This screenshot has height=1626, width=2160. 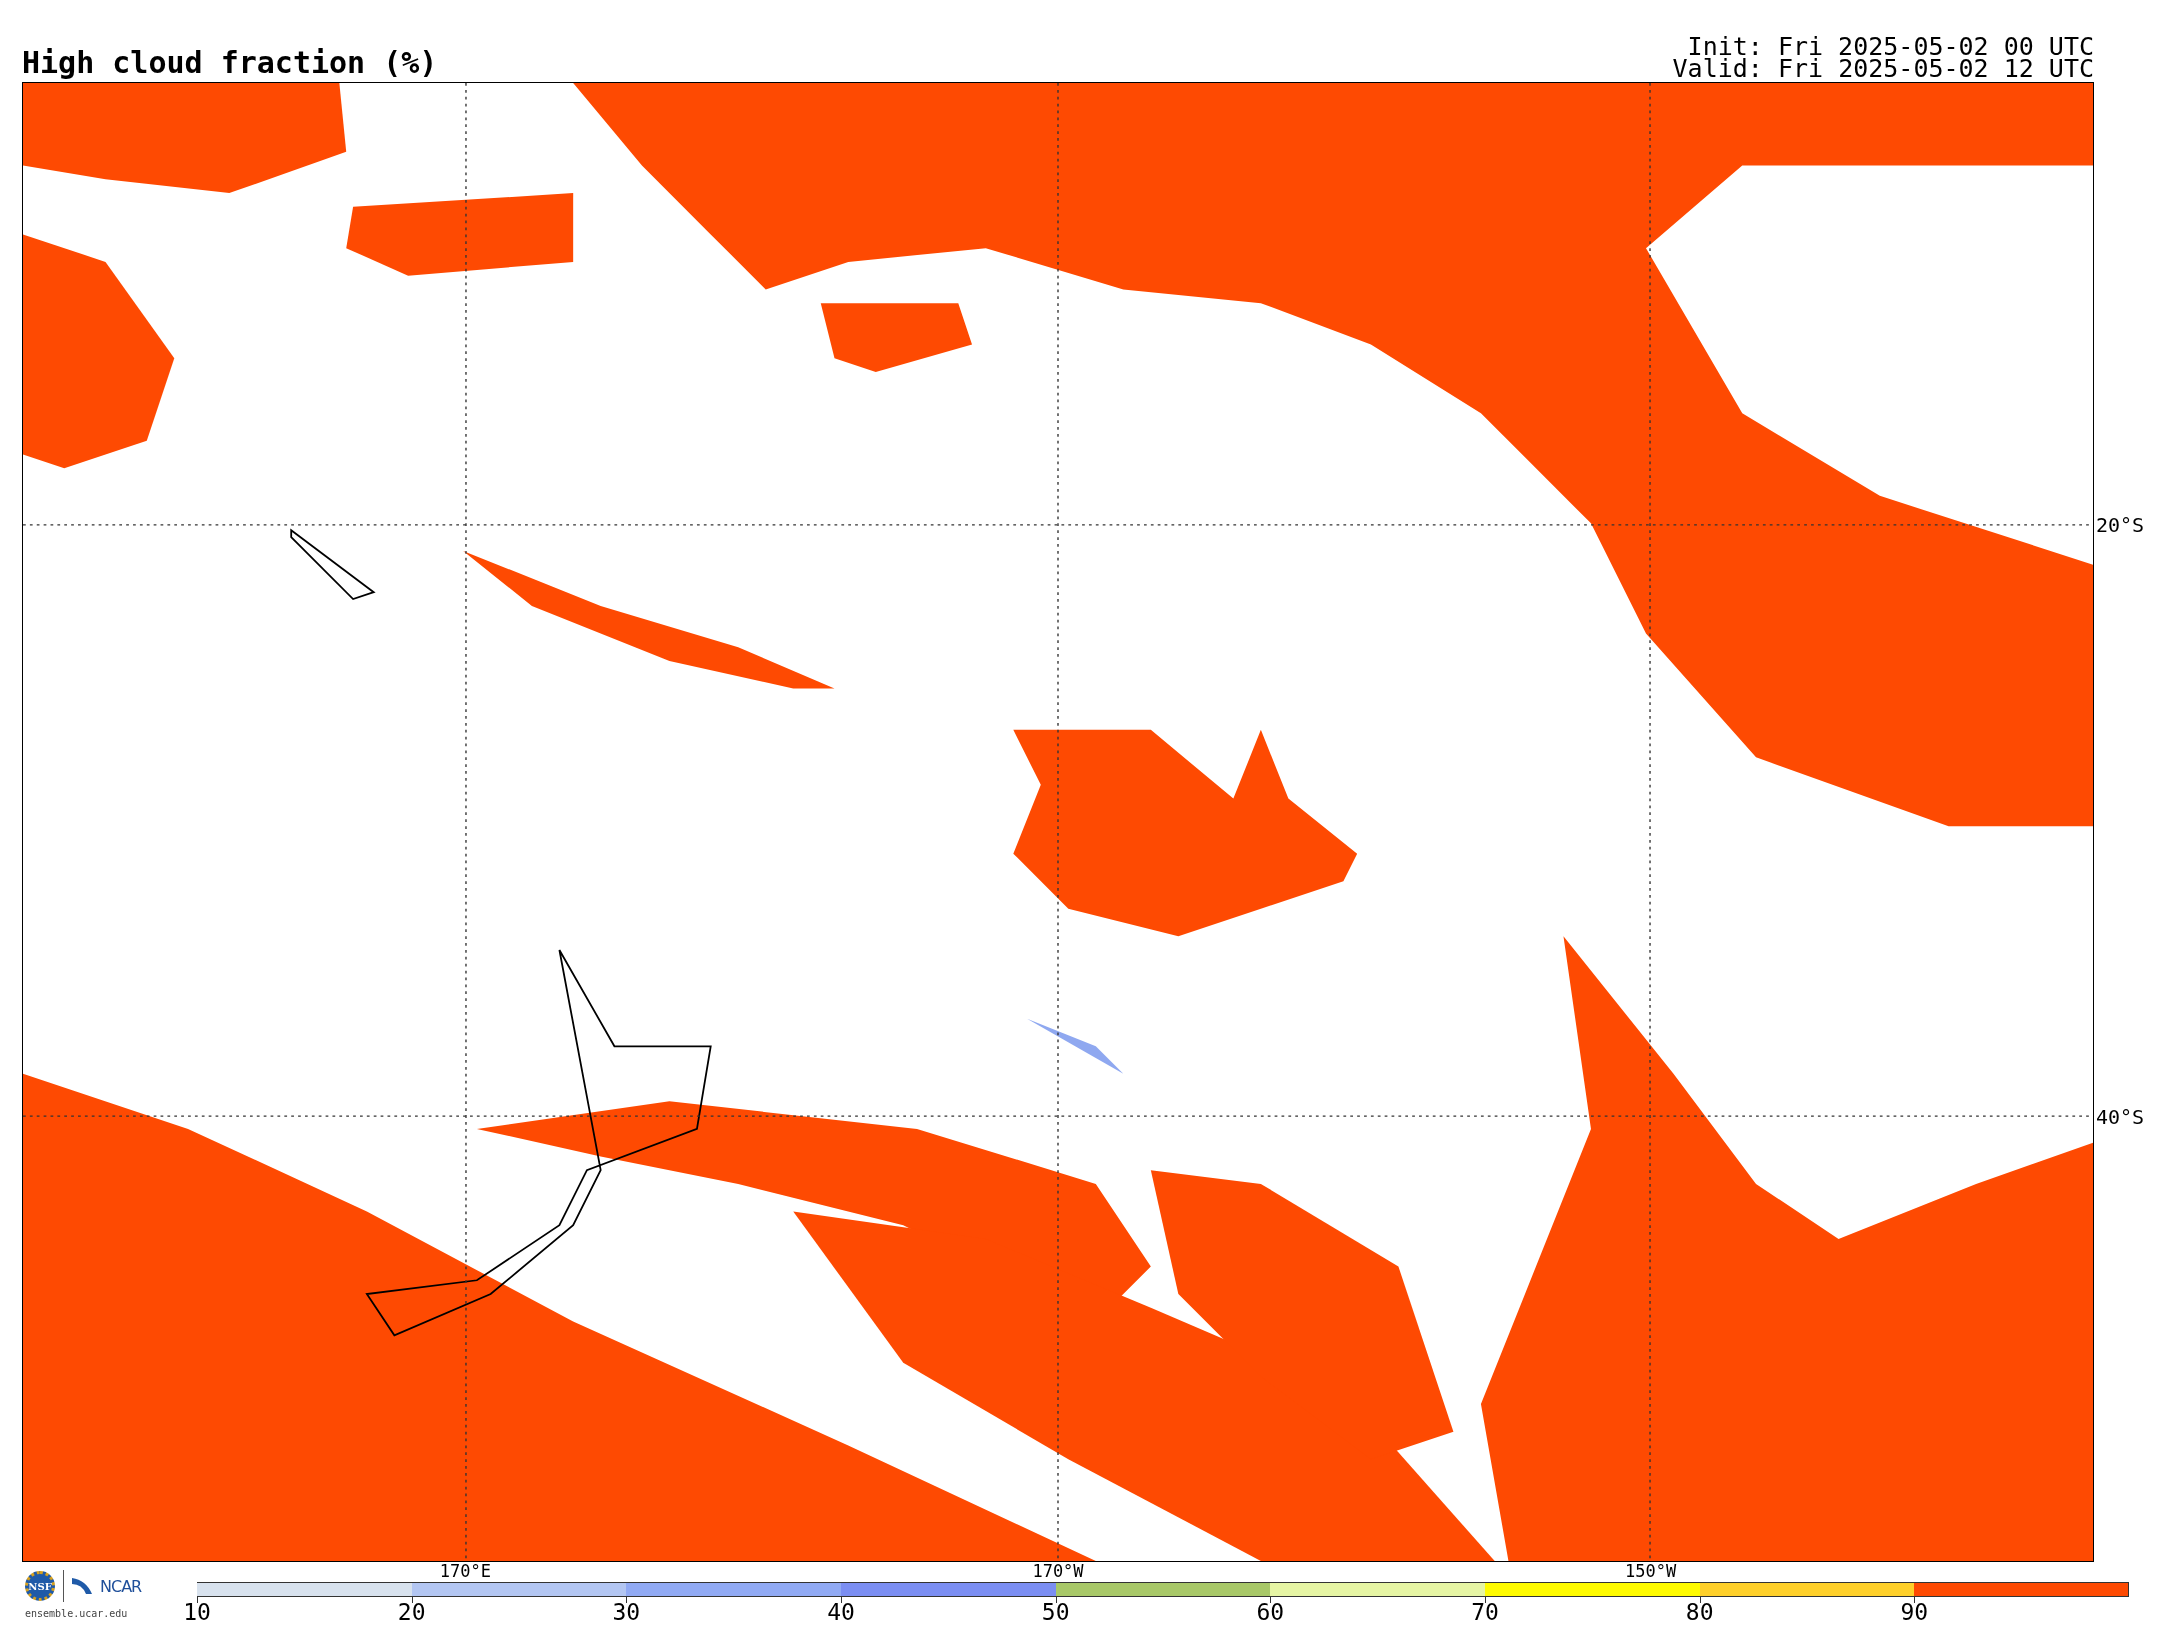 I want to click on valid-time: Valid: Fri 2025-05-02 12 UTC, so click(x=1883, y=69).